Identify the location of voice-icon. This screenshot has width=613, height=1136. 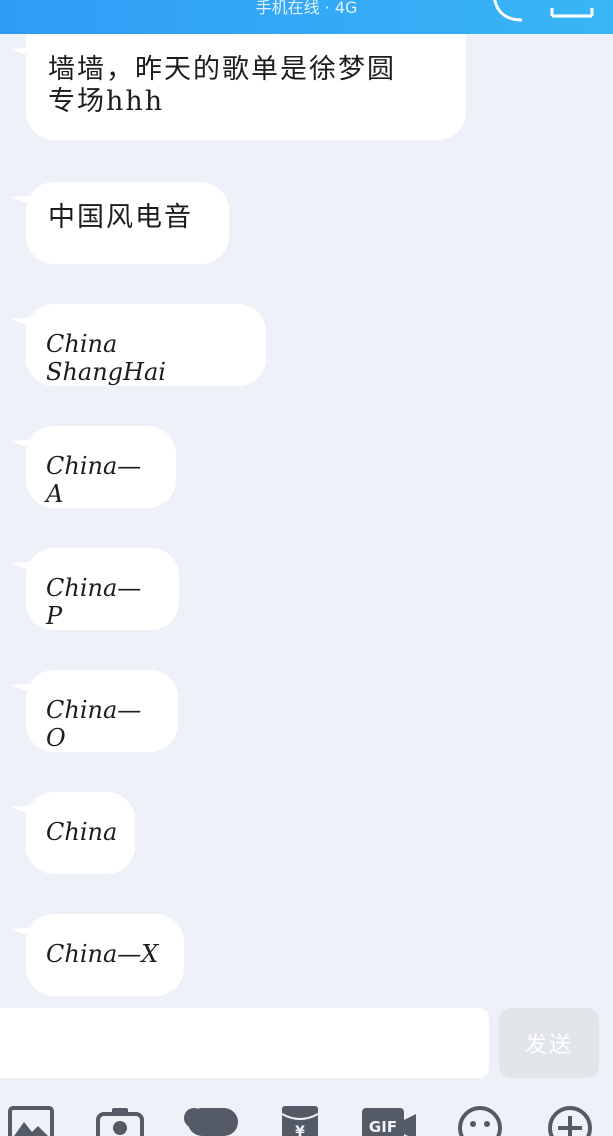
(210, 1121).